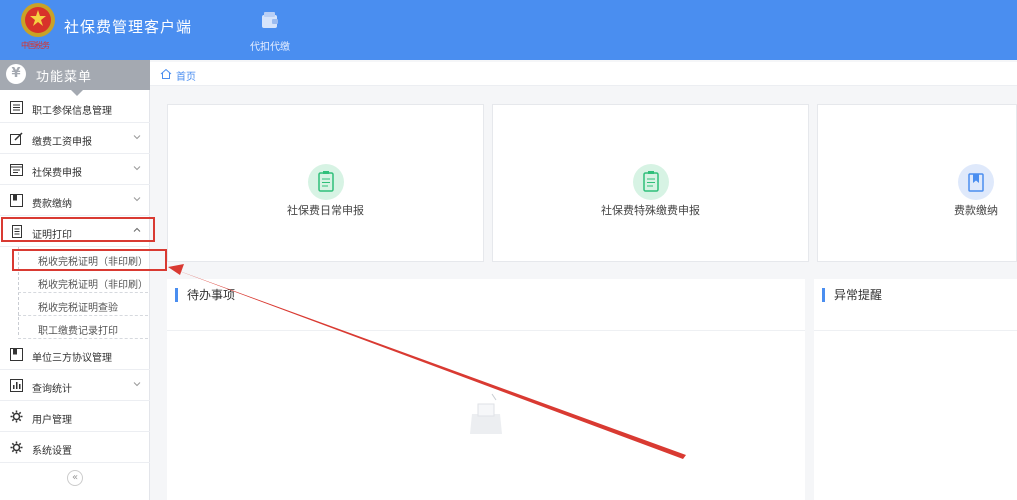 The image size is (1017, 500). Describe the element at coordinates (89, 260) in the screenshot. I see `highlight-tax-certificate` at that location.